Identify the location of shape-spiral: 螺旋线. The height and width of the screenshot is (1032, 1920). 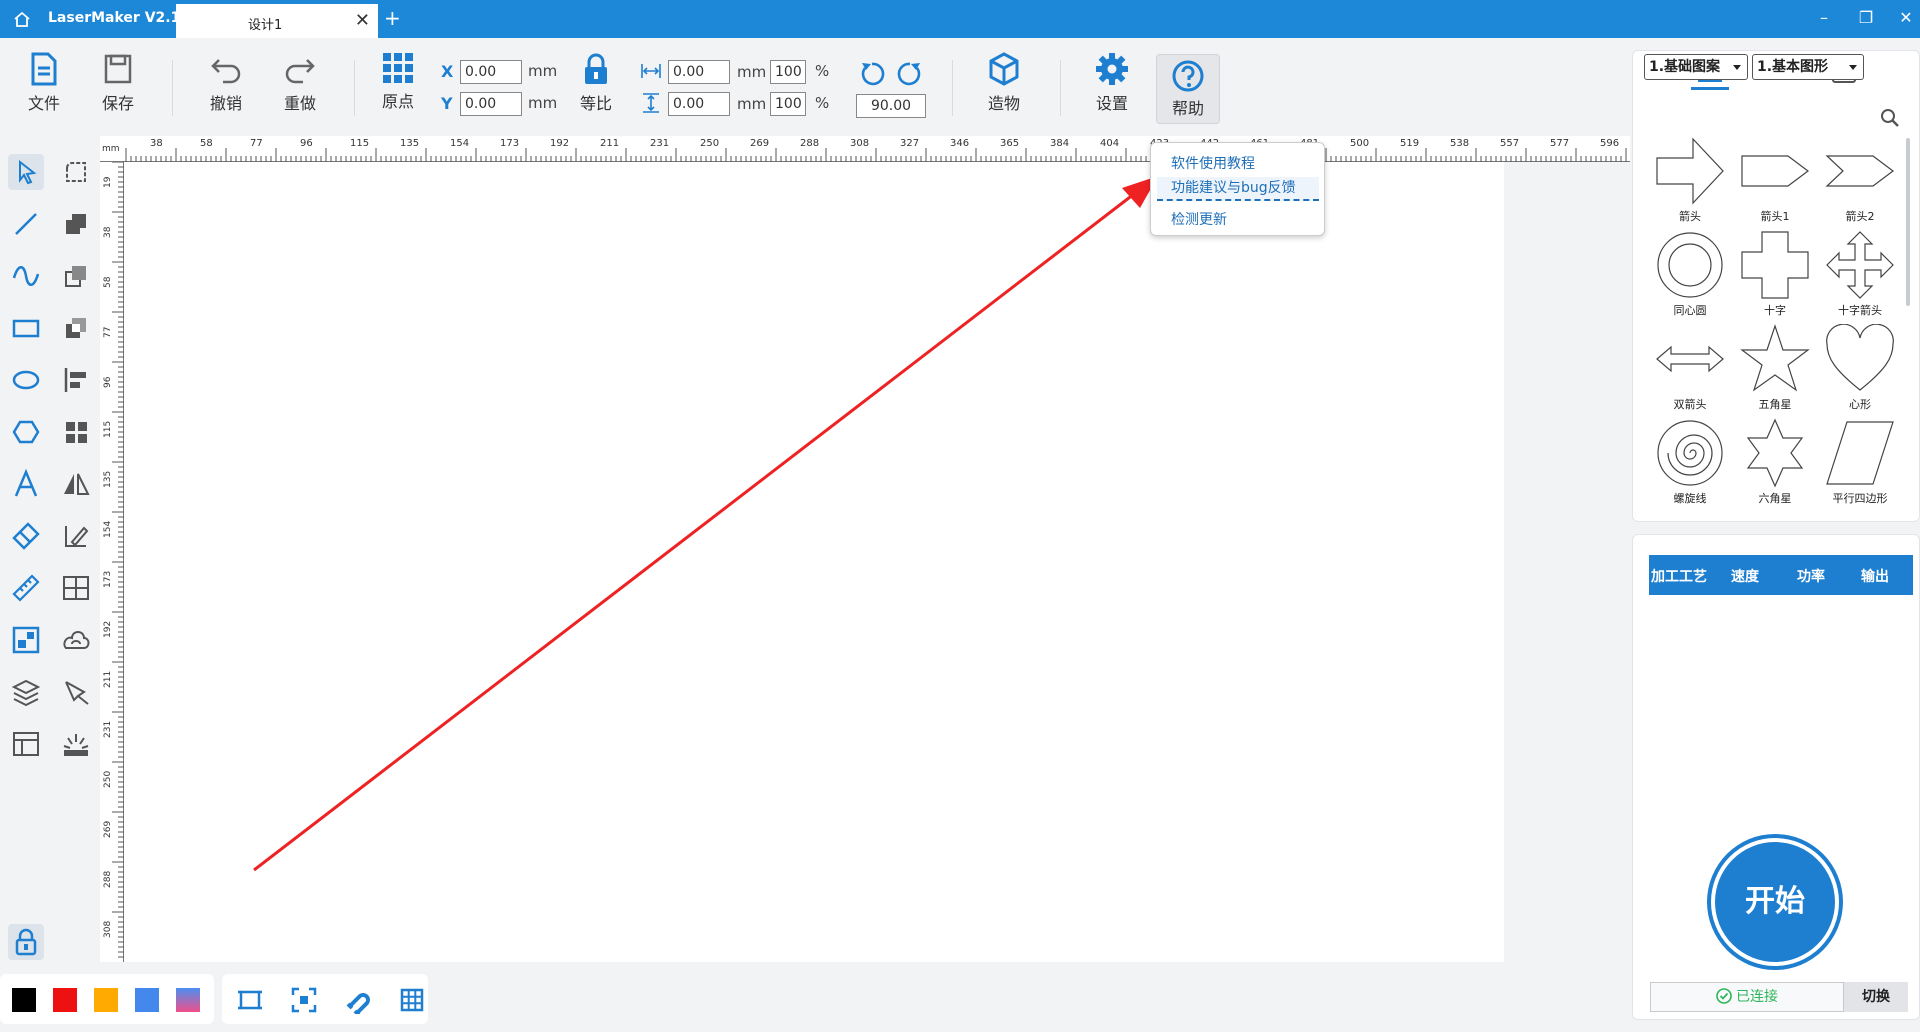
(1690, 464).